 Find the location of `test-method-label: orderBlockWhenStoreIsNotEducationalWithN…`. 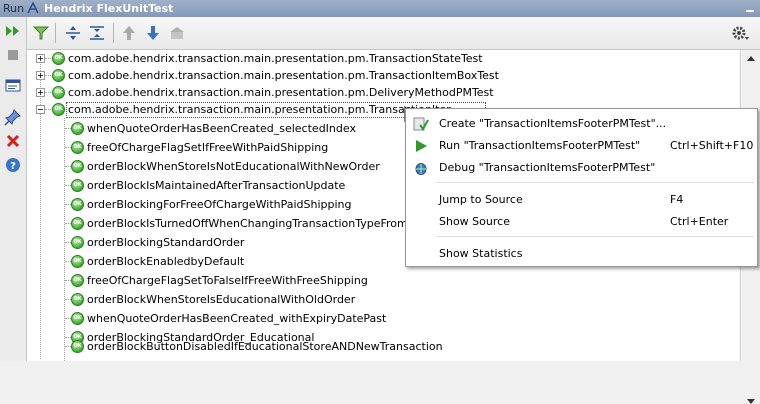

test-method-label: orderBlockWhenStoreIsNotEducationalWithN… is located at coordinates (233, 166).